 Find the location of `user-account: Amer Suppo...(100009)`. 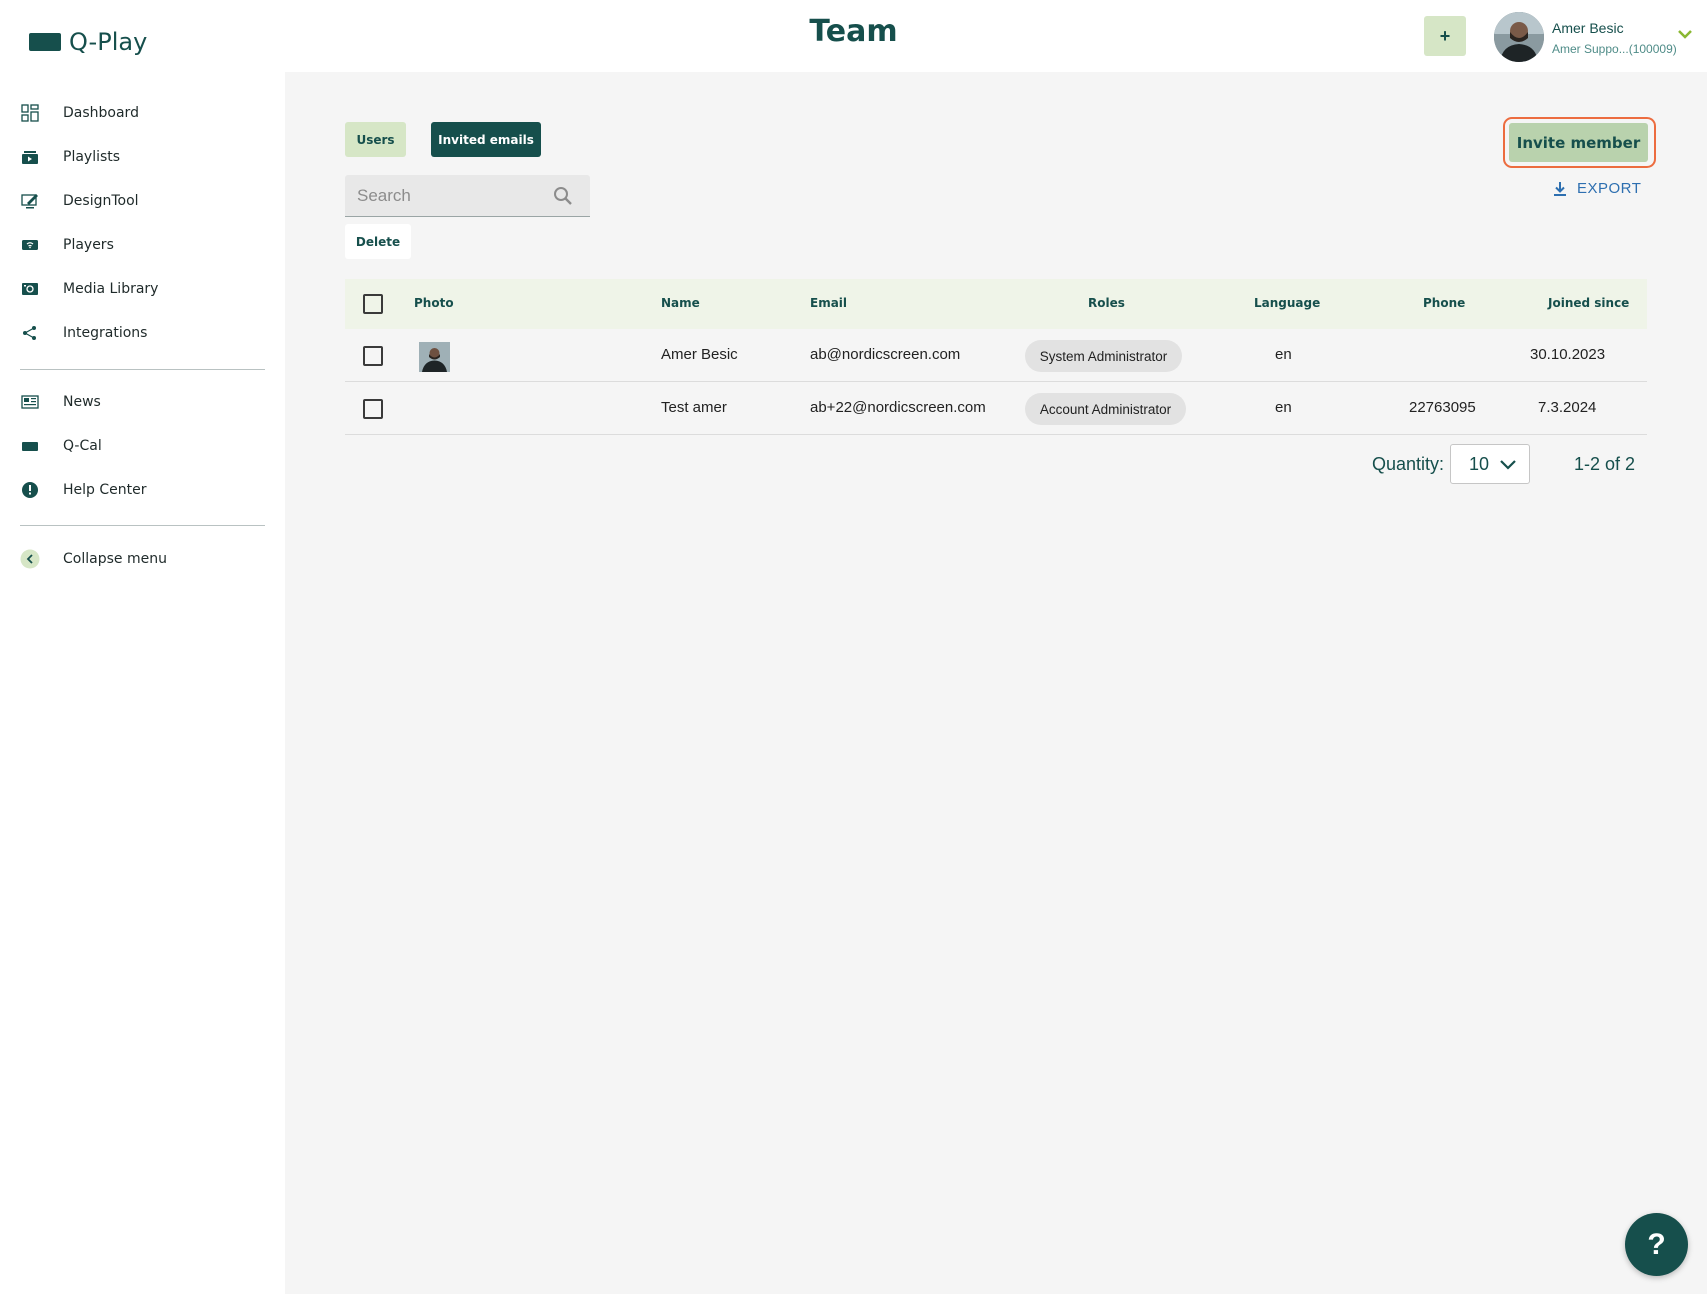

user-account: Amer Suppo...(100009) is located at coordinates (1614, 49).